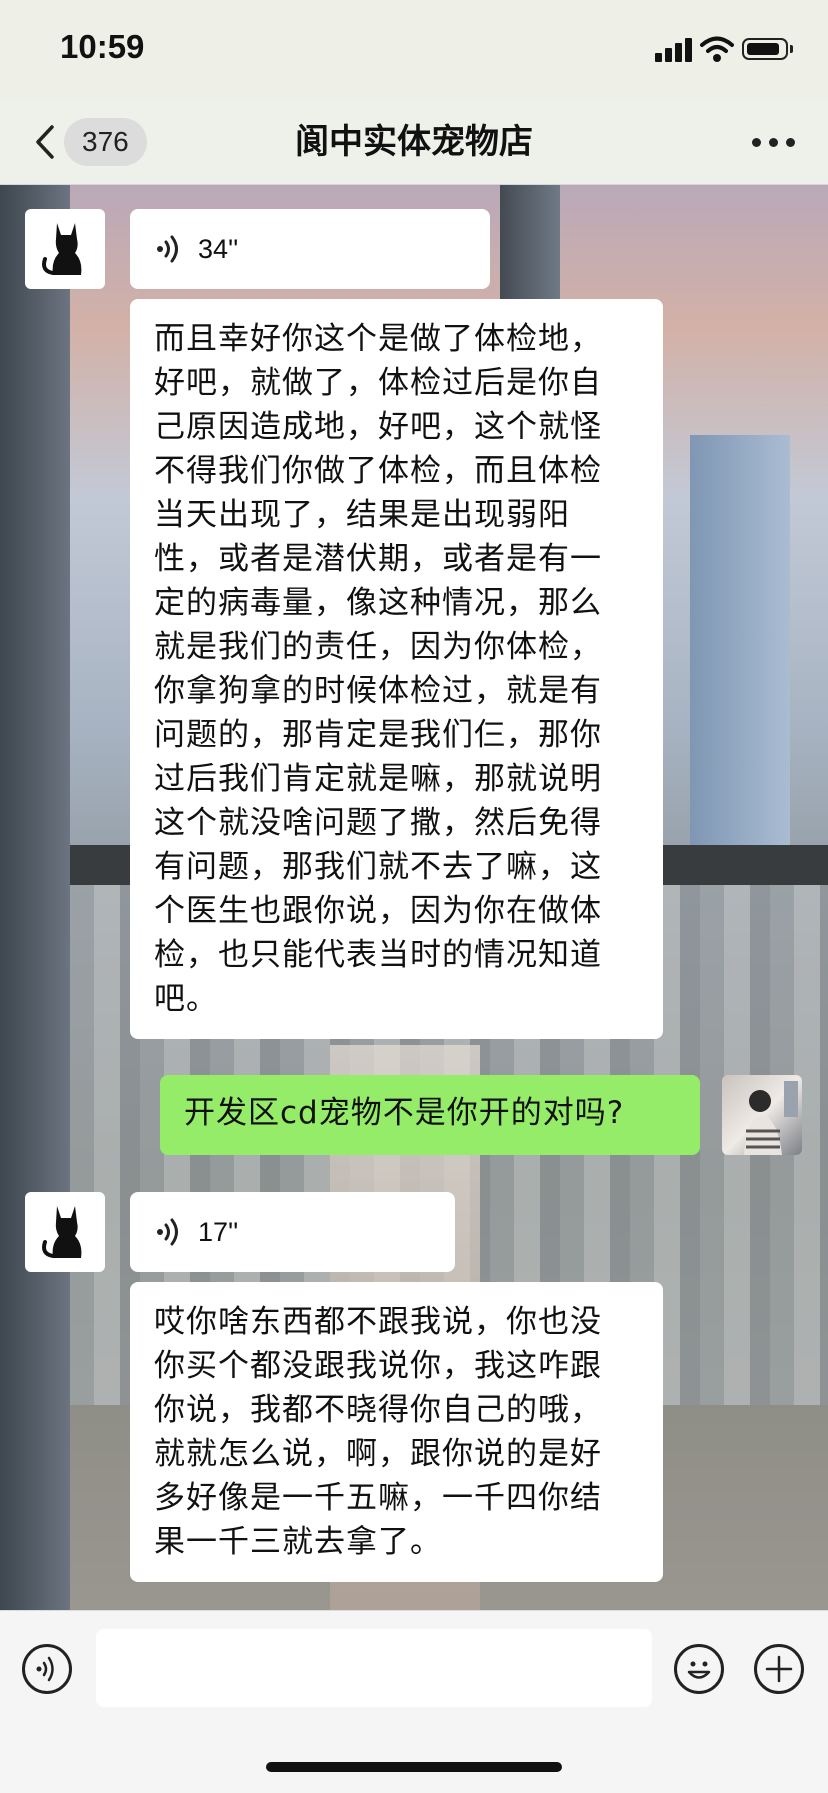 The width and height of the screenshot is (828, 1793). I want to click on message-input, so click(374, 1668).